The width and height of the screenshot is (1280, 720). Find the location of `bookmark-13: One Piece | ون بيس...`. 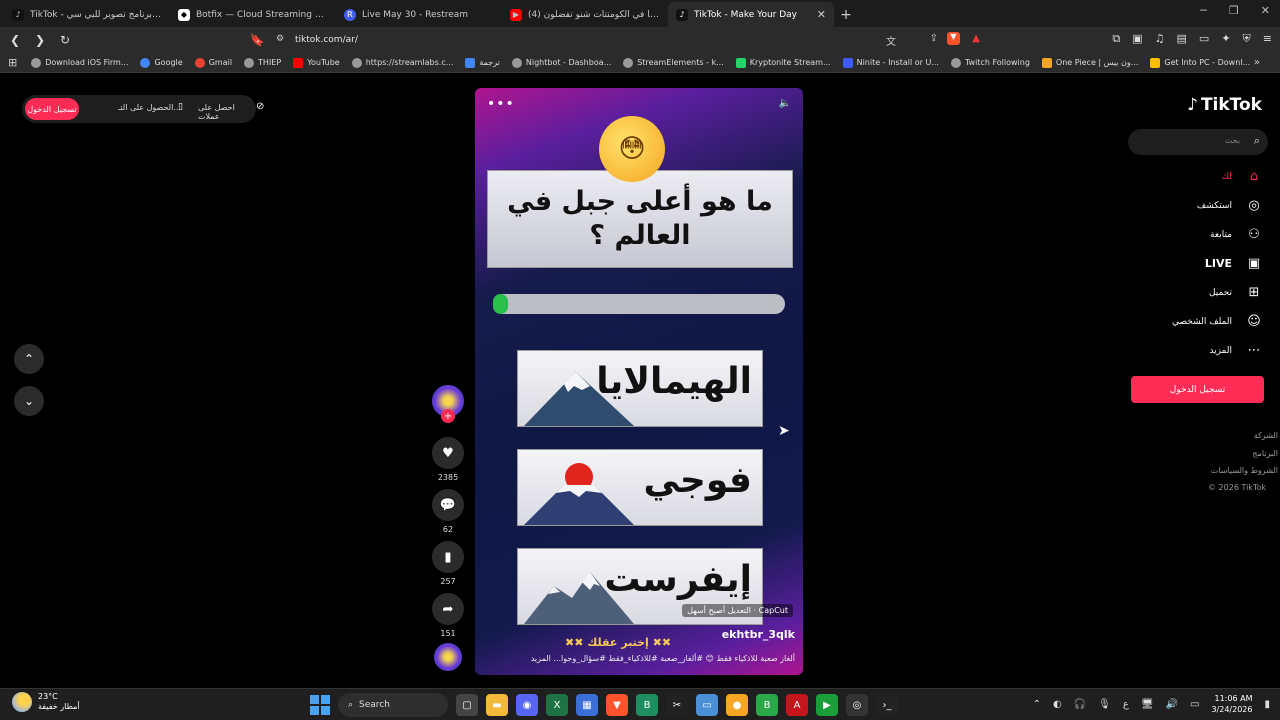

bookmark-13: One Piece | ون بيس... is located at coordinates (1089, 62).